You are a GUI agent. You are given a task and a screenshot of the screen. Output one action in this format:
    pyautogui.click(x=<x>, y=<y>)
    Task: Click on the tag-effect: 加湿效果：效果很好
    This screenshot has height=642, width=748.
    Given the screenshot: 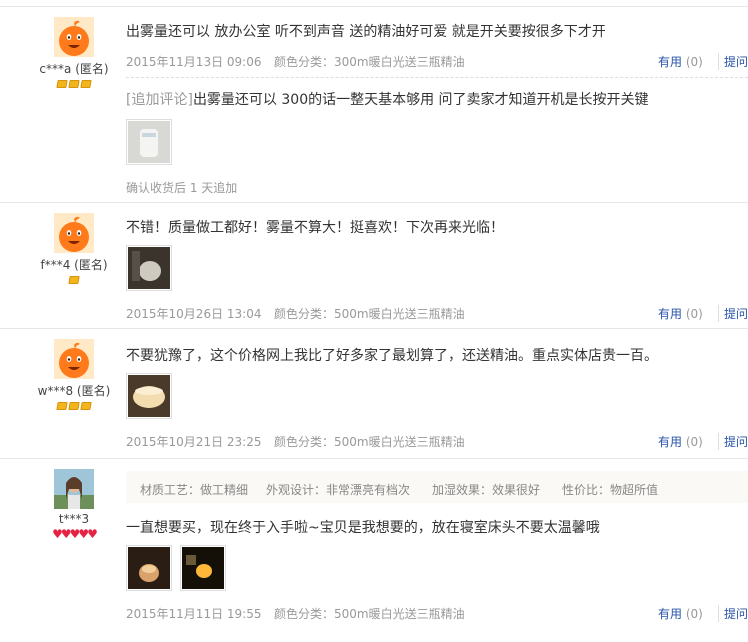 What is the action you would take?
    pyautogui.click(x=486, y=490)
    